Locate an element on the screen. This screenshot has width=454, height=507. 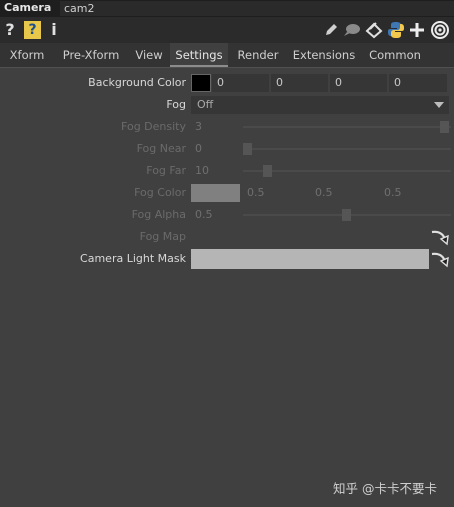
tab-render: Render is located at coordinates (258, 55).